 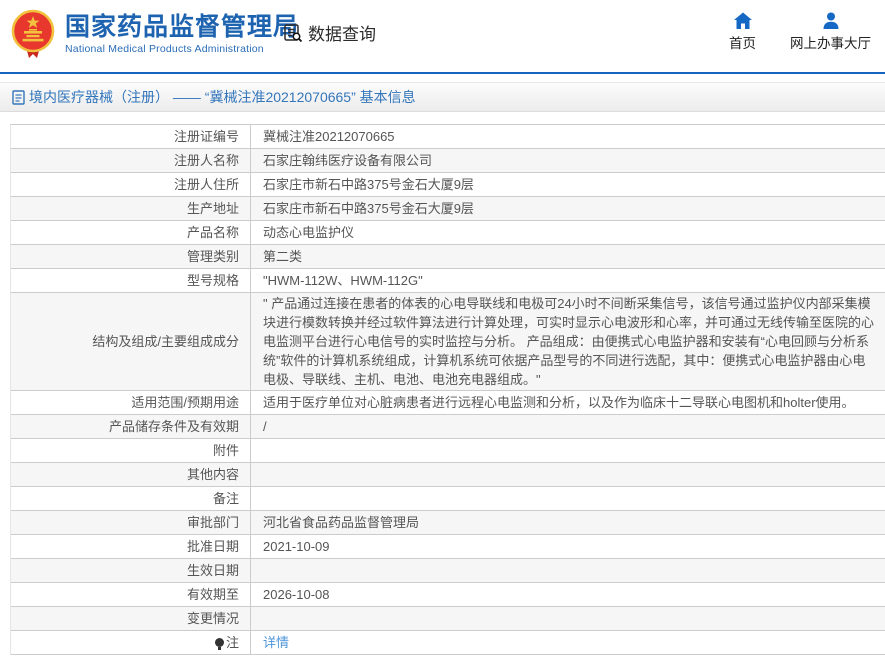 I want to click on user-icon, so click(x=830, y=20).